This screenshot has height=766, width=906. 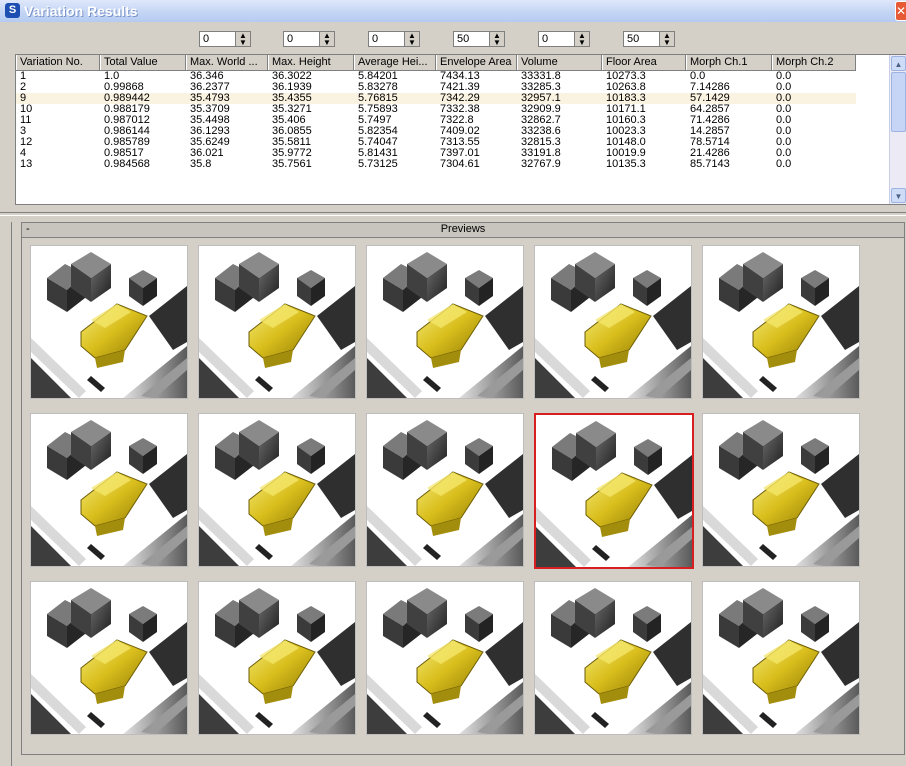 What do you see at coordinates (311, 62) in the screenshot?
I see `column-header: Max. Height` at bounding box center [311, 62].